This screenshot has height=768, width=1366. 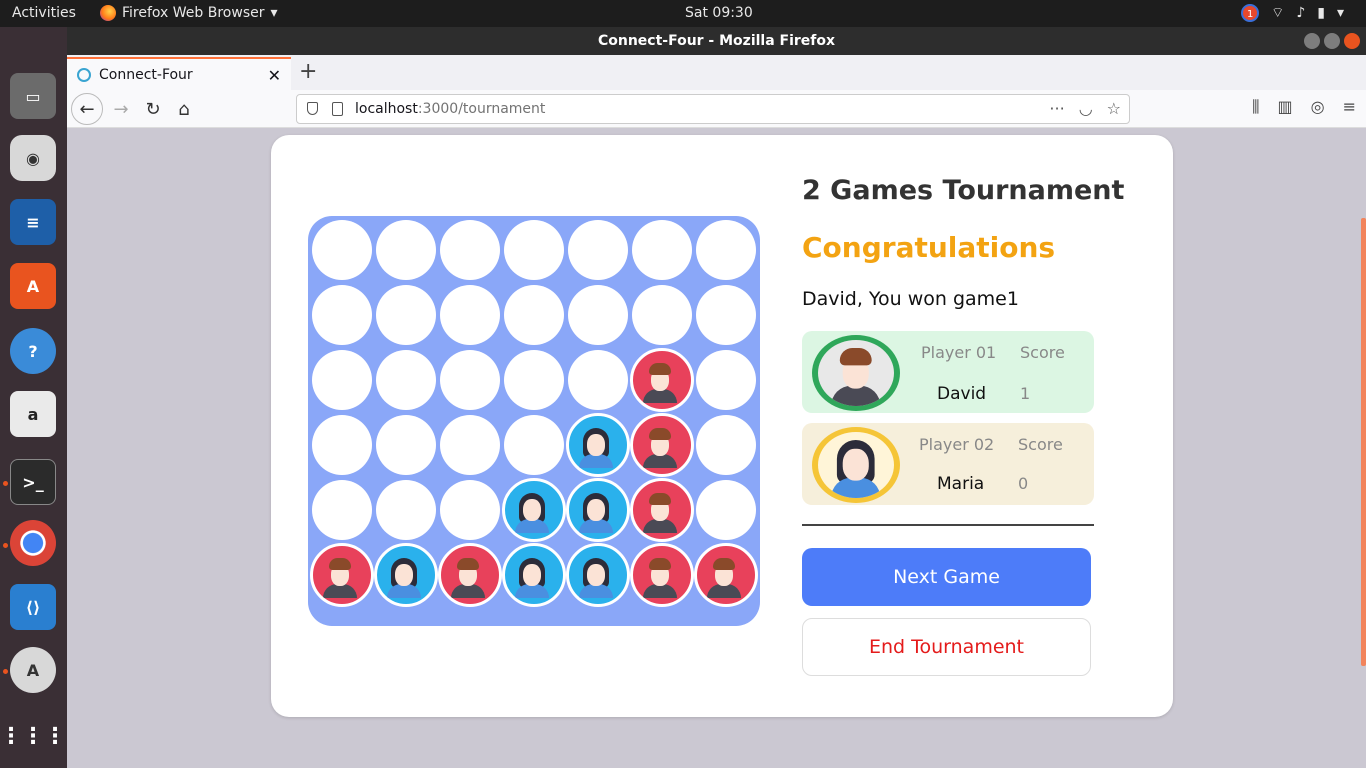 What do you see at coordinates (1312, 41) in the screenshot?
I see `minimize-icon` at bounding box center [1312, 41].